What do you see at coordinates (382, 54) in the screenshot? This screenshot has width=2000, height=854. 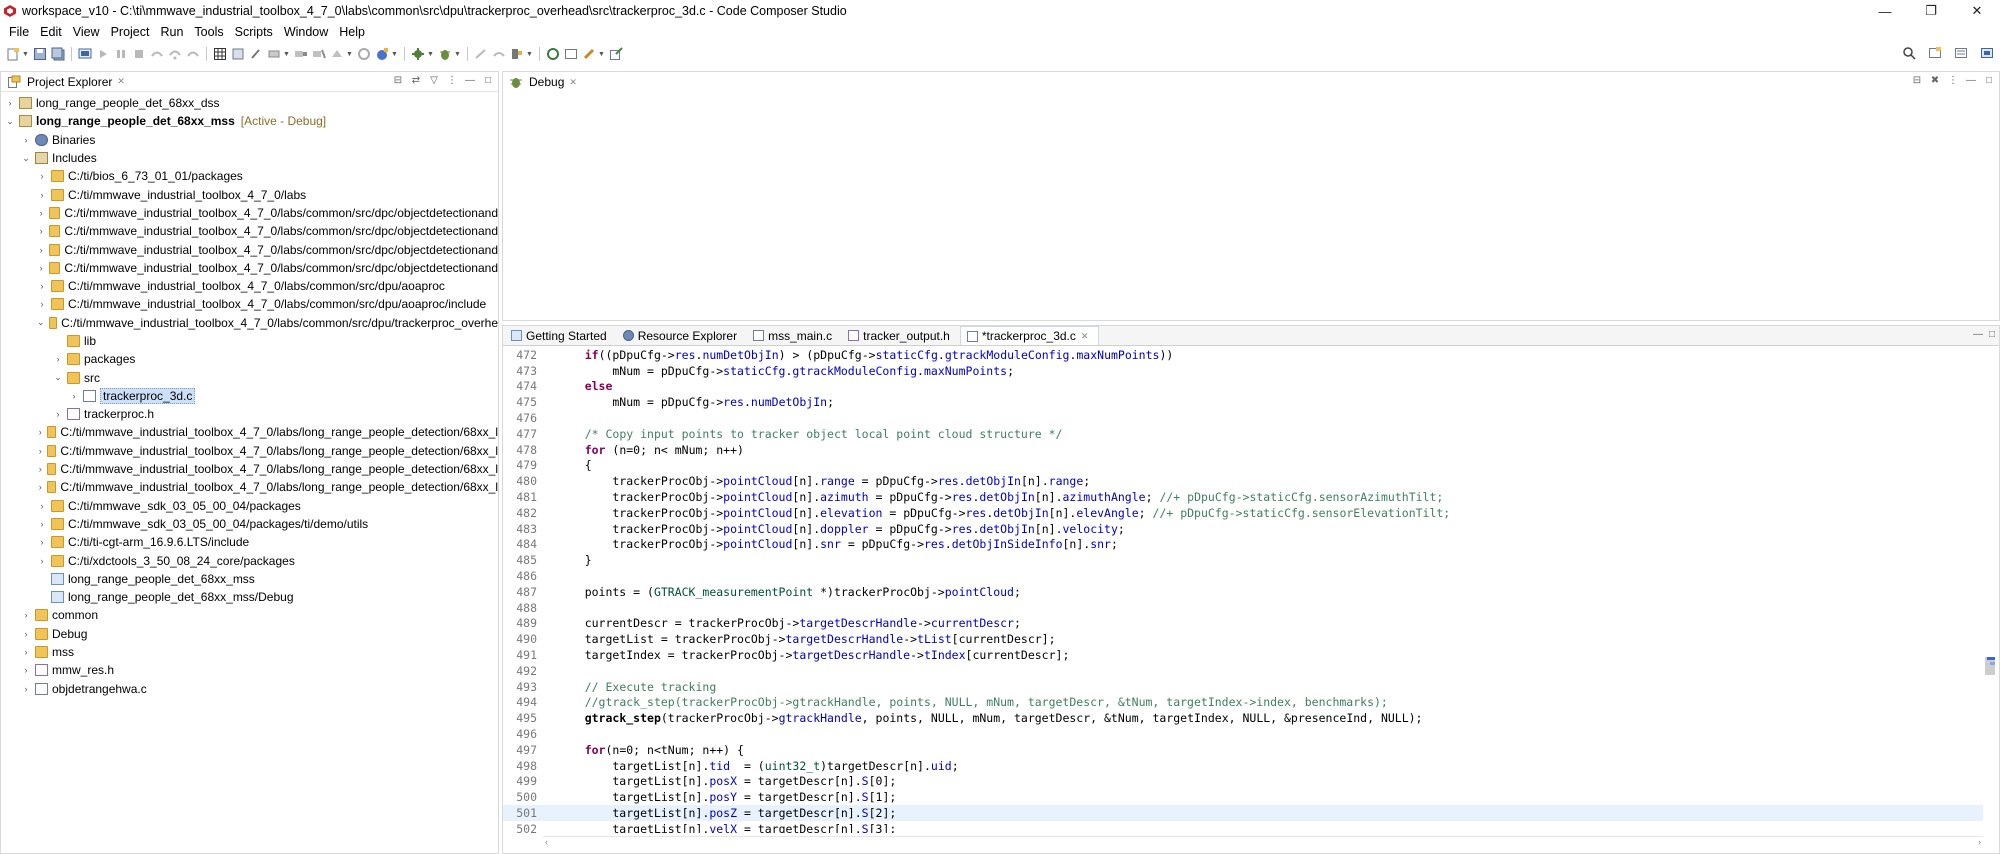 I see `flash-icon` at bounding box center [382, 54].